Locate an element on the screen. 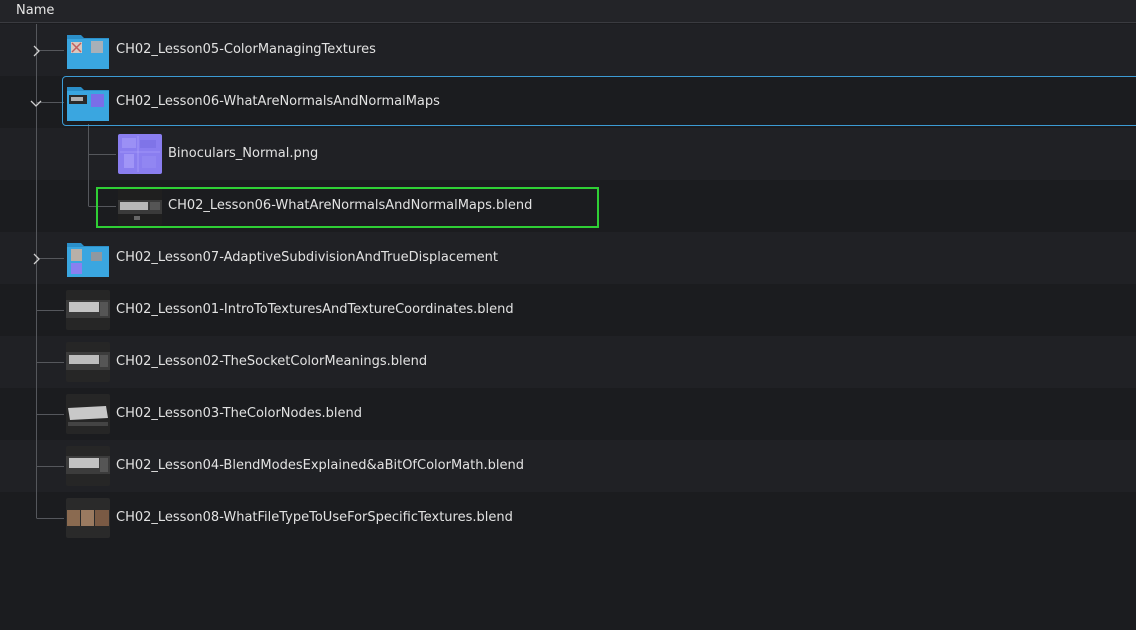 The width and height of the screenshot is (1136, 630). column-header: Name is located at coordinates (568, 11).